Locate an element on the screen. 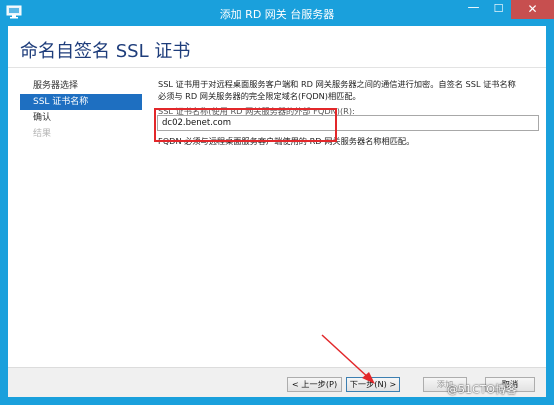  minimize-button: — is located at coordinates (473, 9).